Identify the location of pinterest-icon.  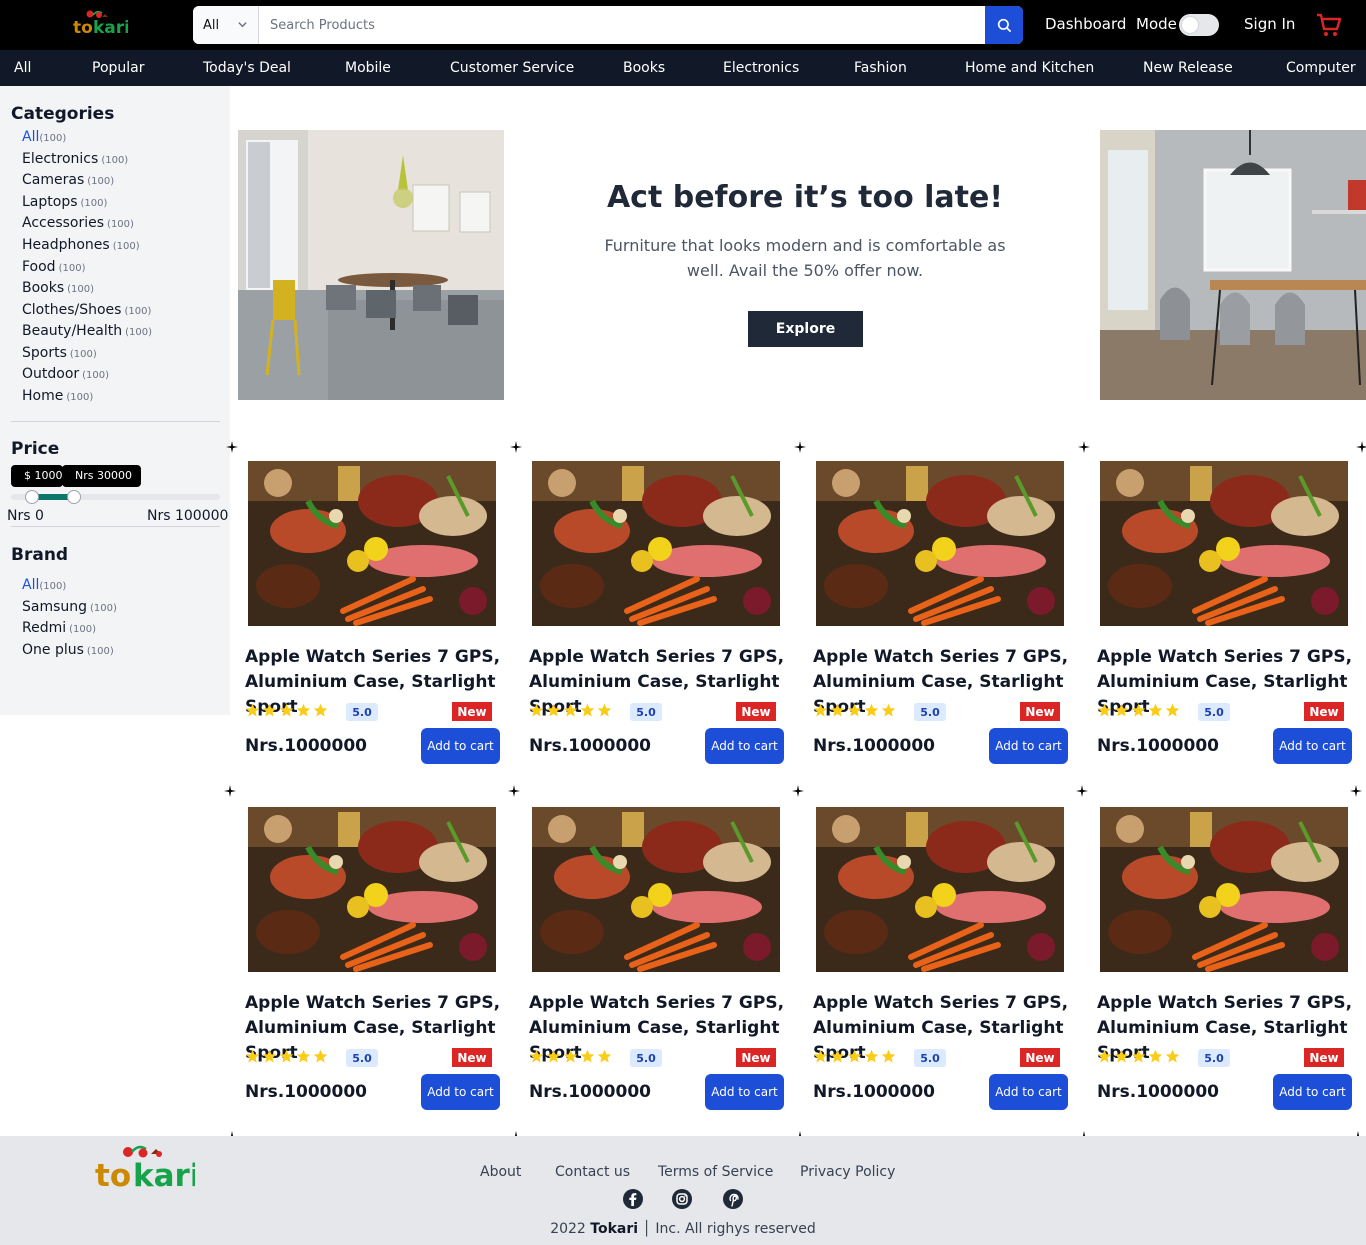
(733, 1199).